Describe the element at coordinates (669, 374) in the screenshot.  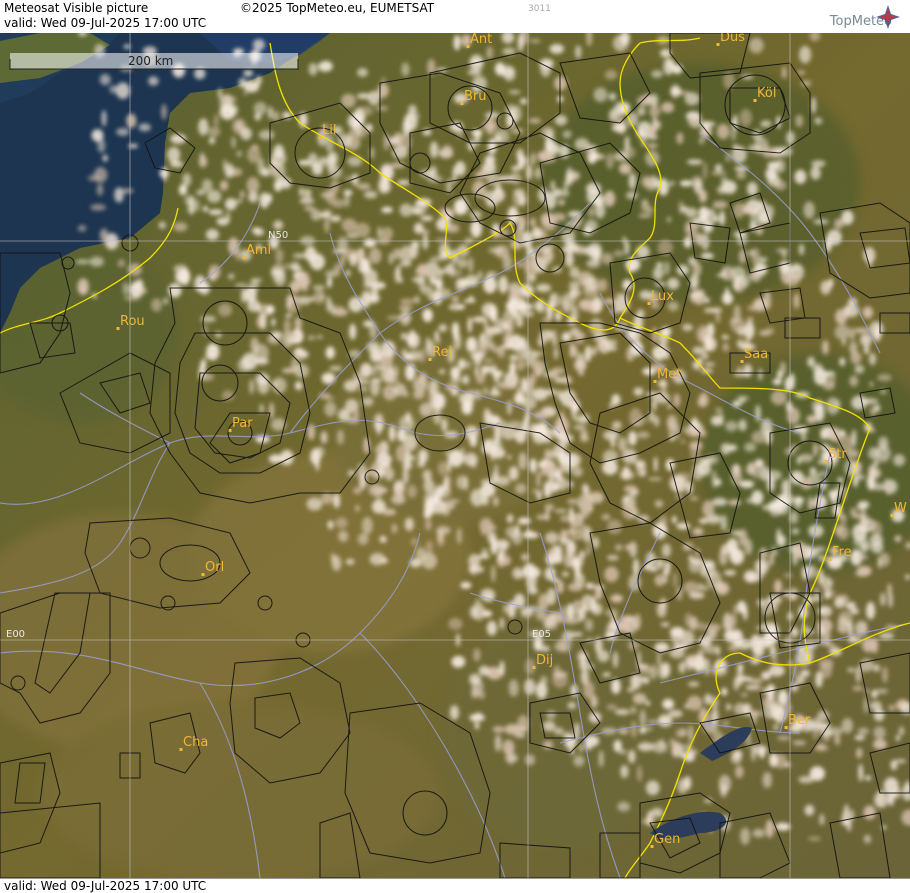
I see `city-label: Met` at that location.